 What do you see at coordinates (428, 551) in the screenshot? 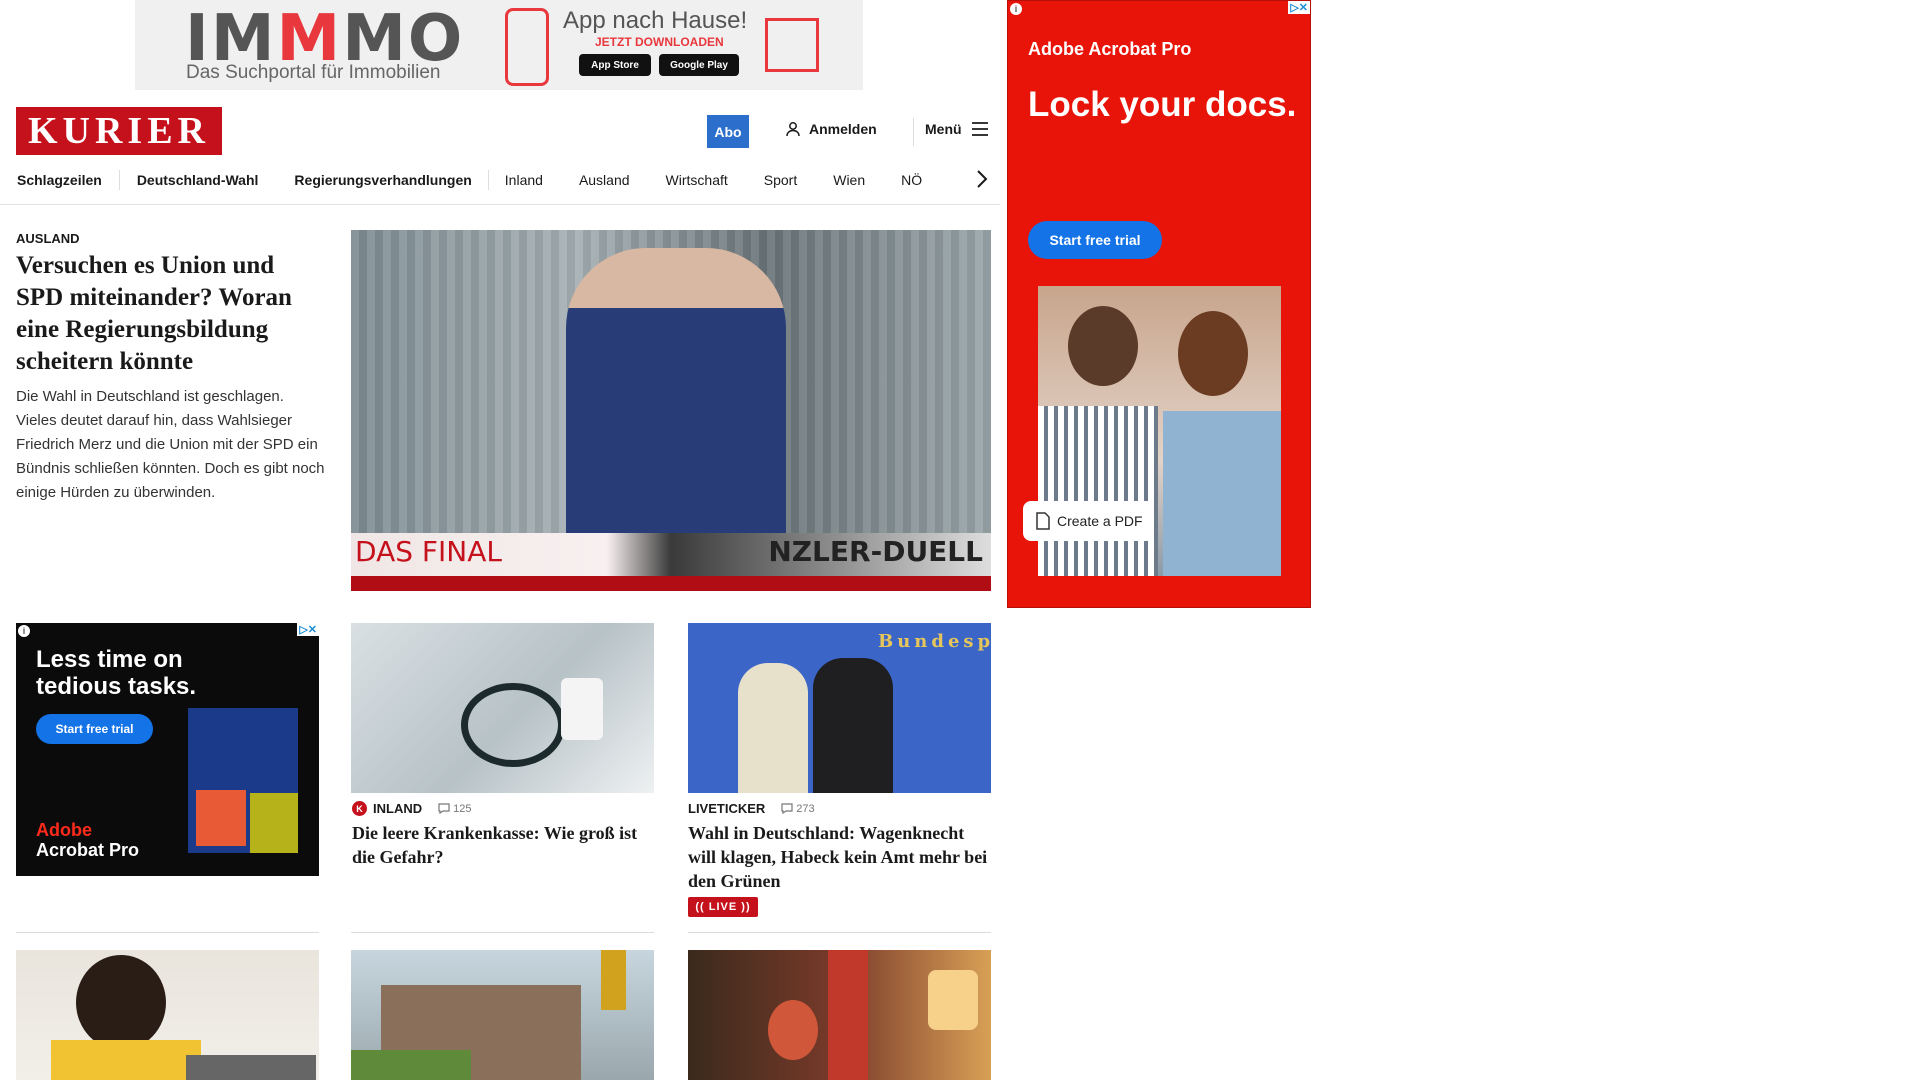
I see `lead-image-caption-left: DAS FINAL` at bounding box center [428, 551].